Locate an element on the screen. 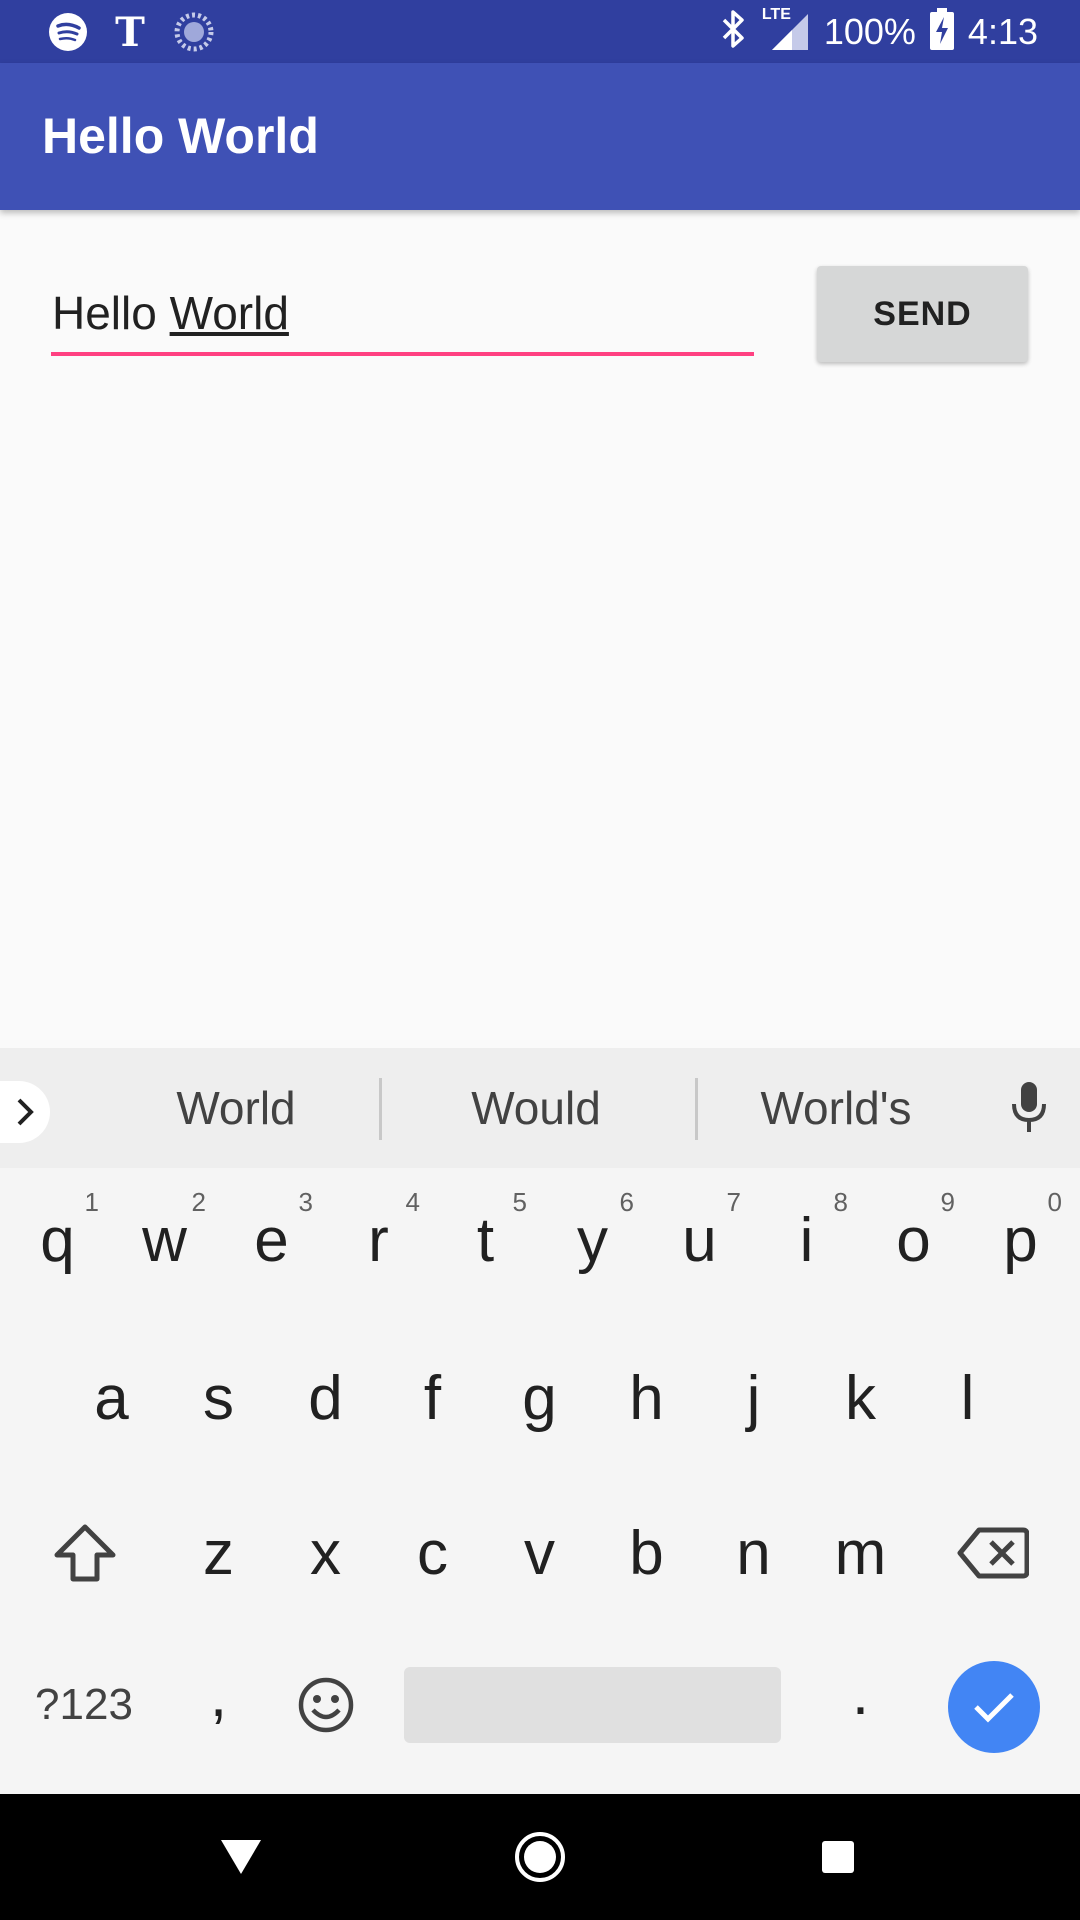 The image size is (1080, 1920). app-bar: Hello World is located at coordinates (540, 136).